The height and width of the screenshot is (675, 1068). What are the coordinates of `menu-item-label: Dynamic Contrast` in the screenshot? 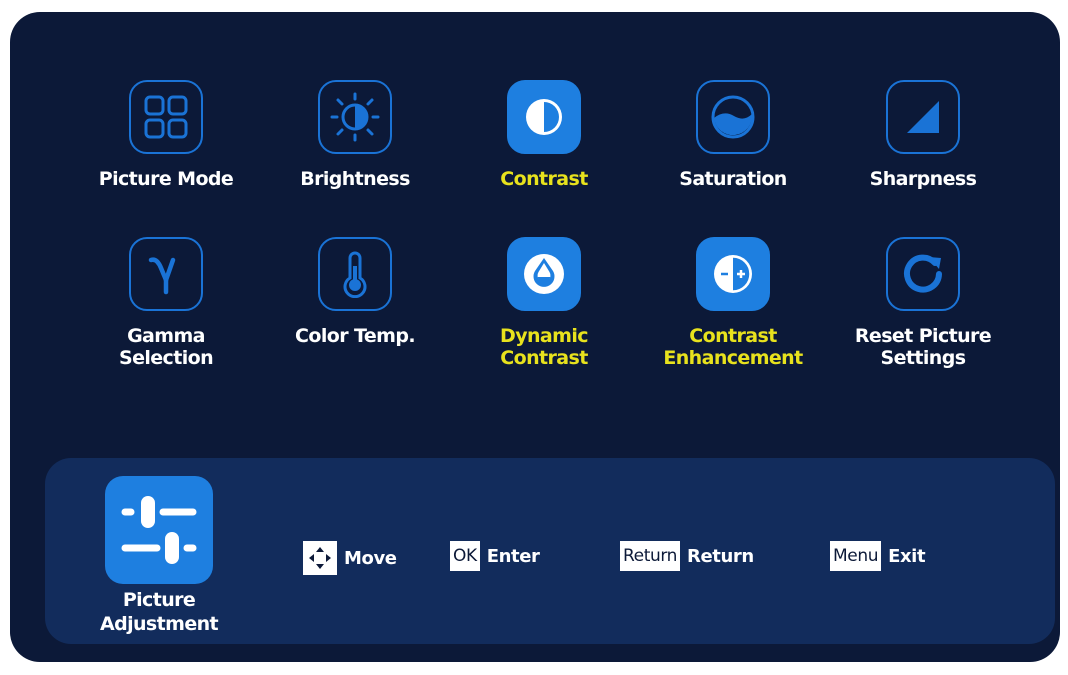 It's located at (544, 347).